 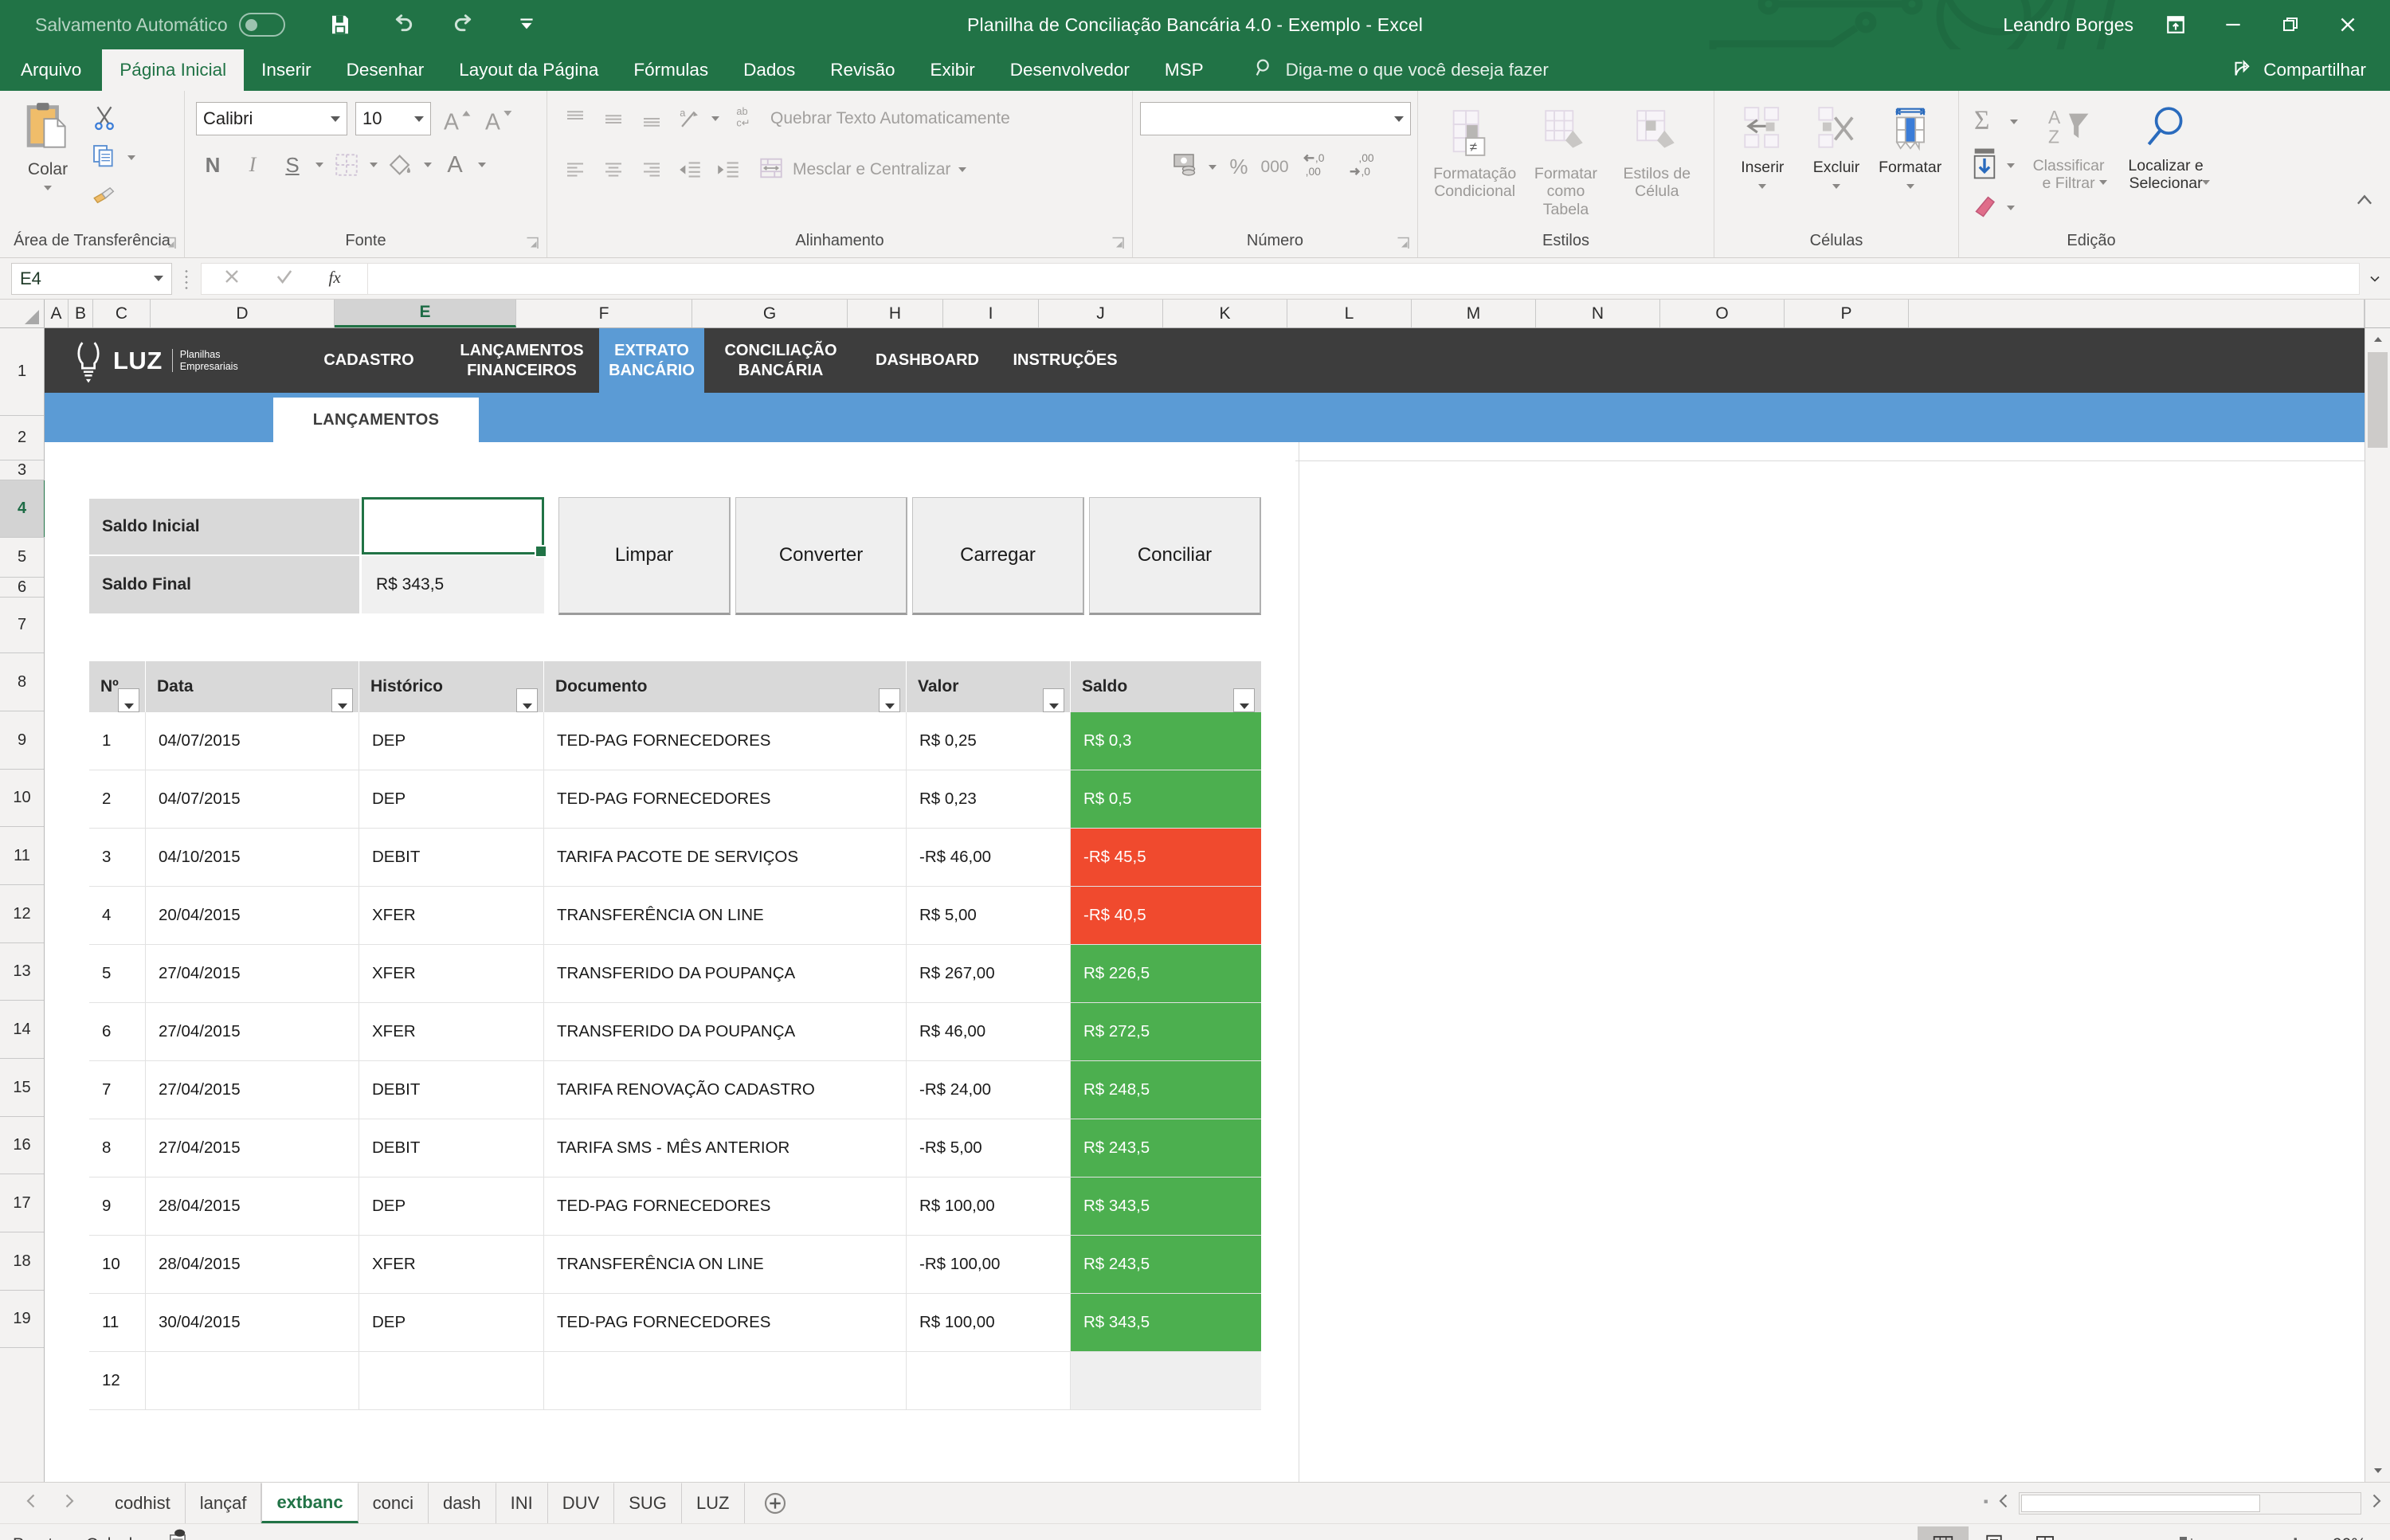 I want to click on horizontal-scrollbar, so click(x=2190, y=1503).